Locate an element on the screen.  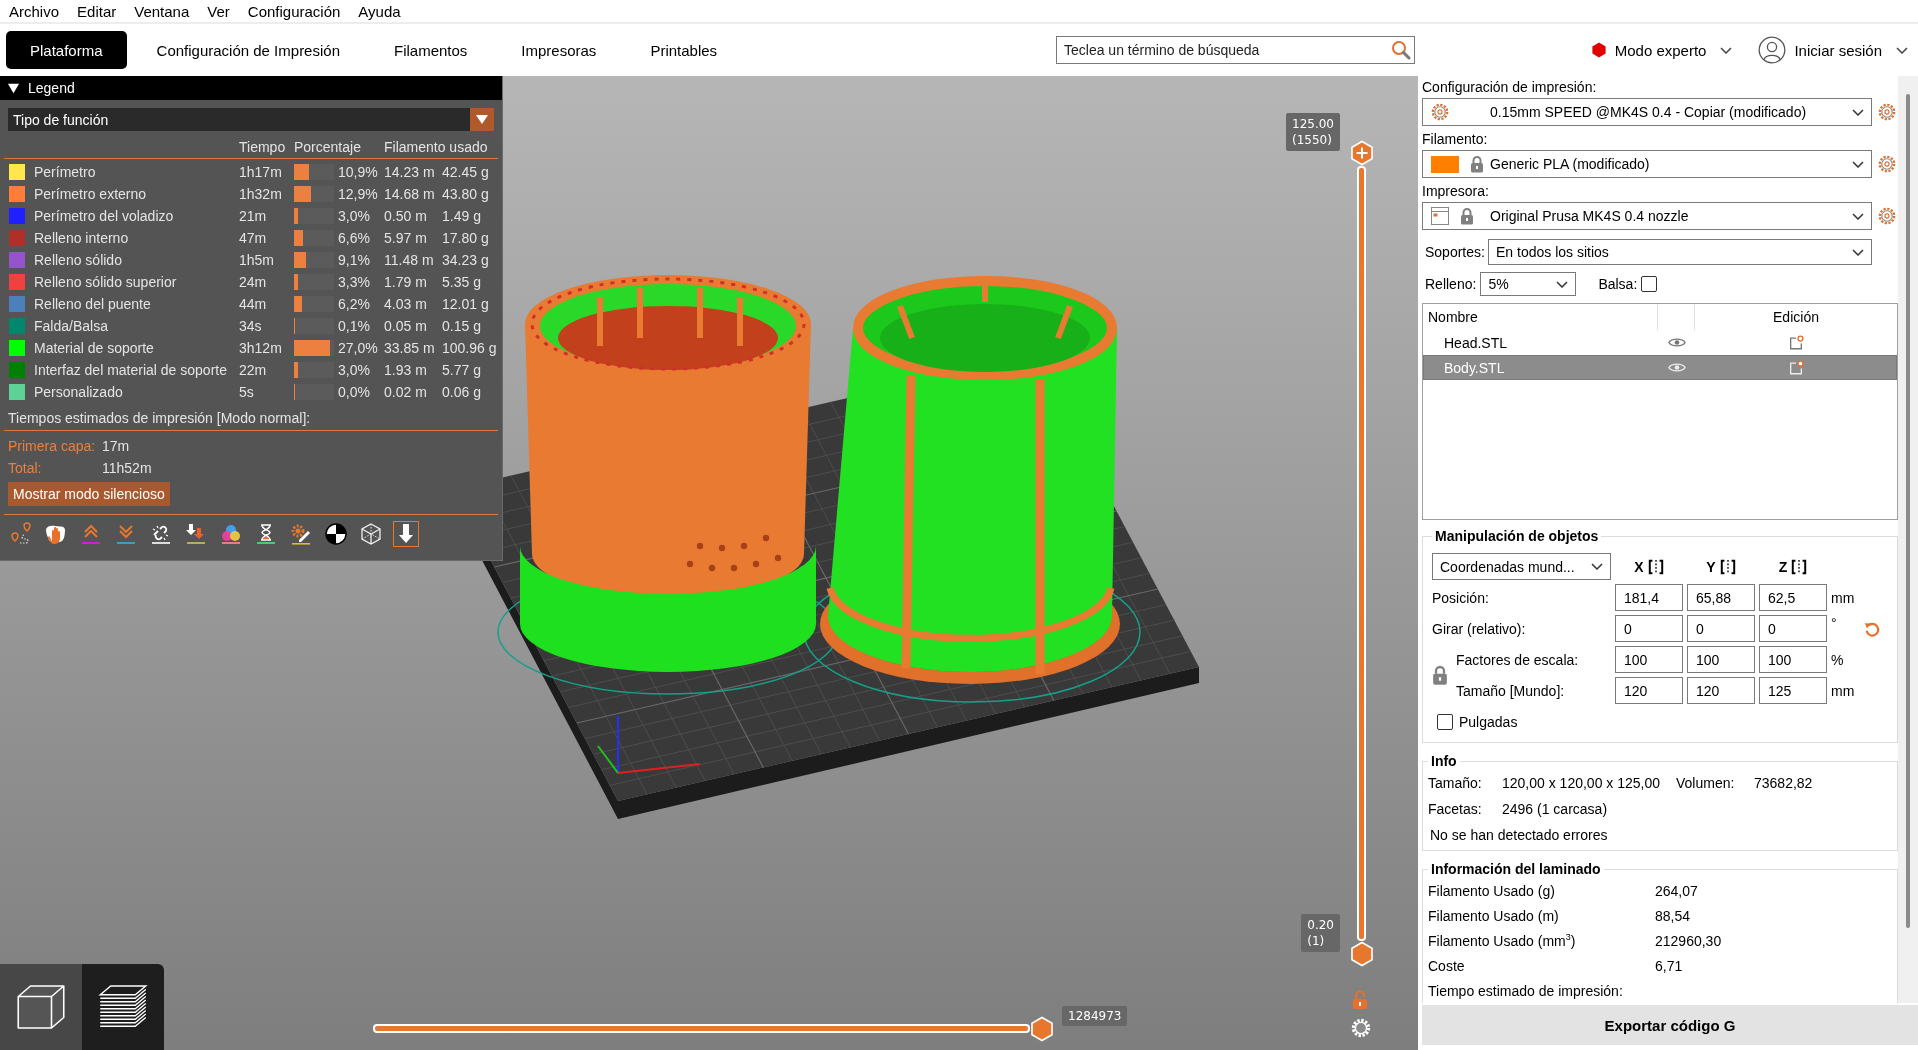
search-icon is located at coordinates (1401, 50).